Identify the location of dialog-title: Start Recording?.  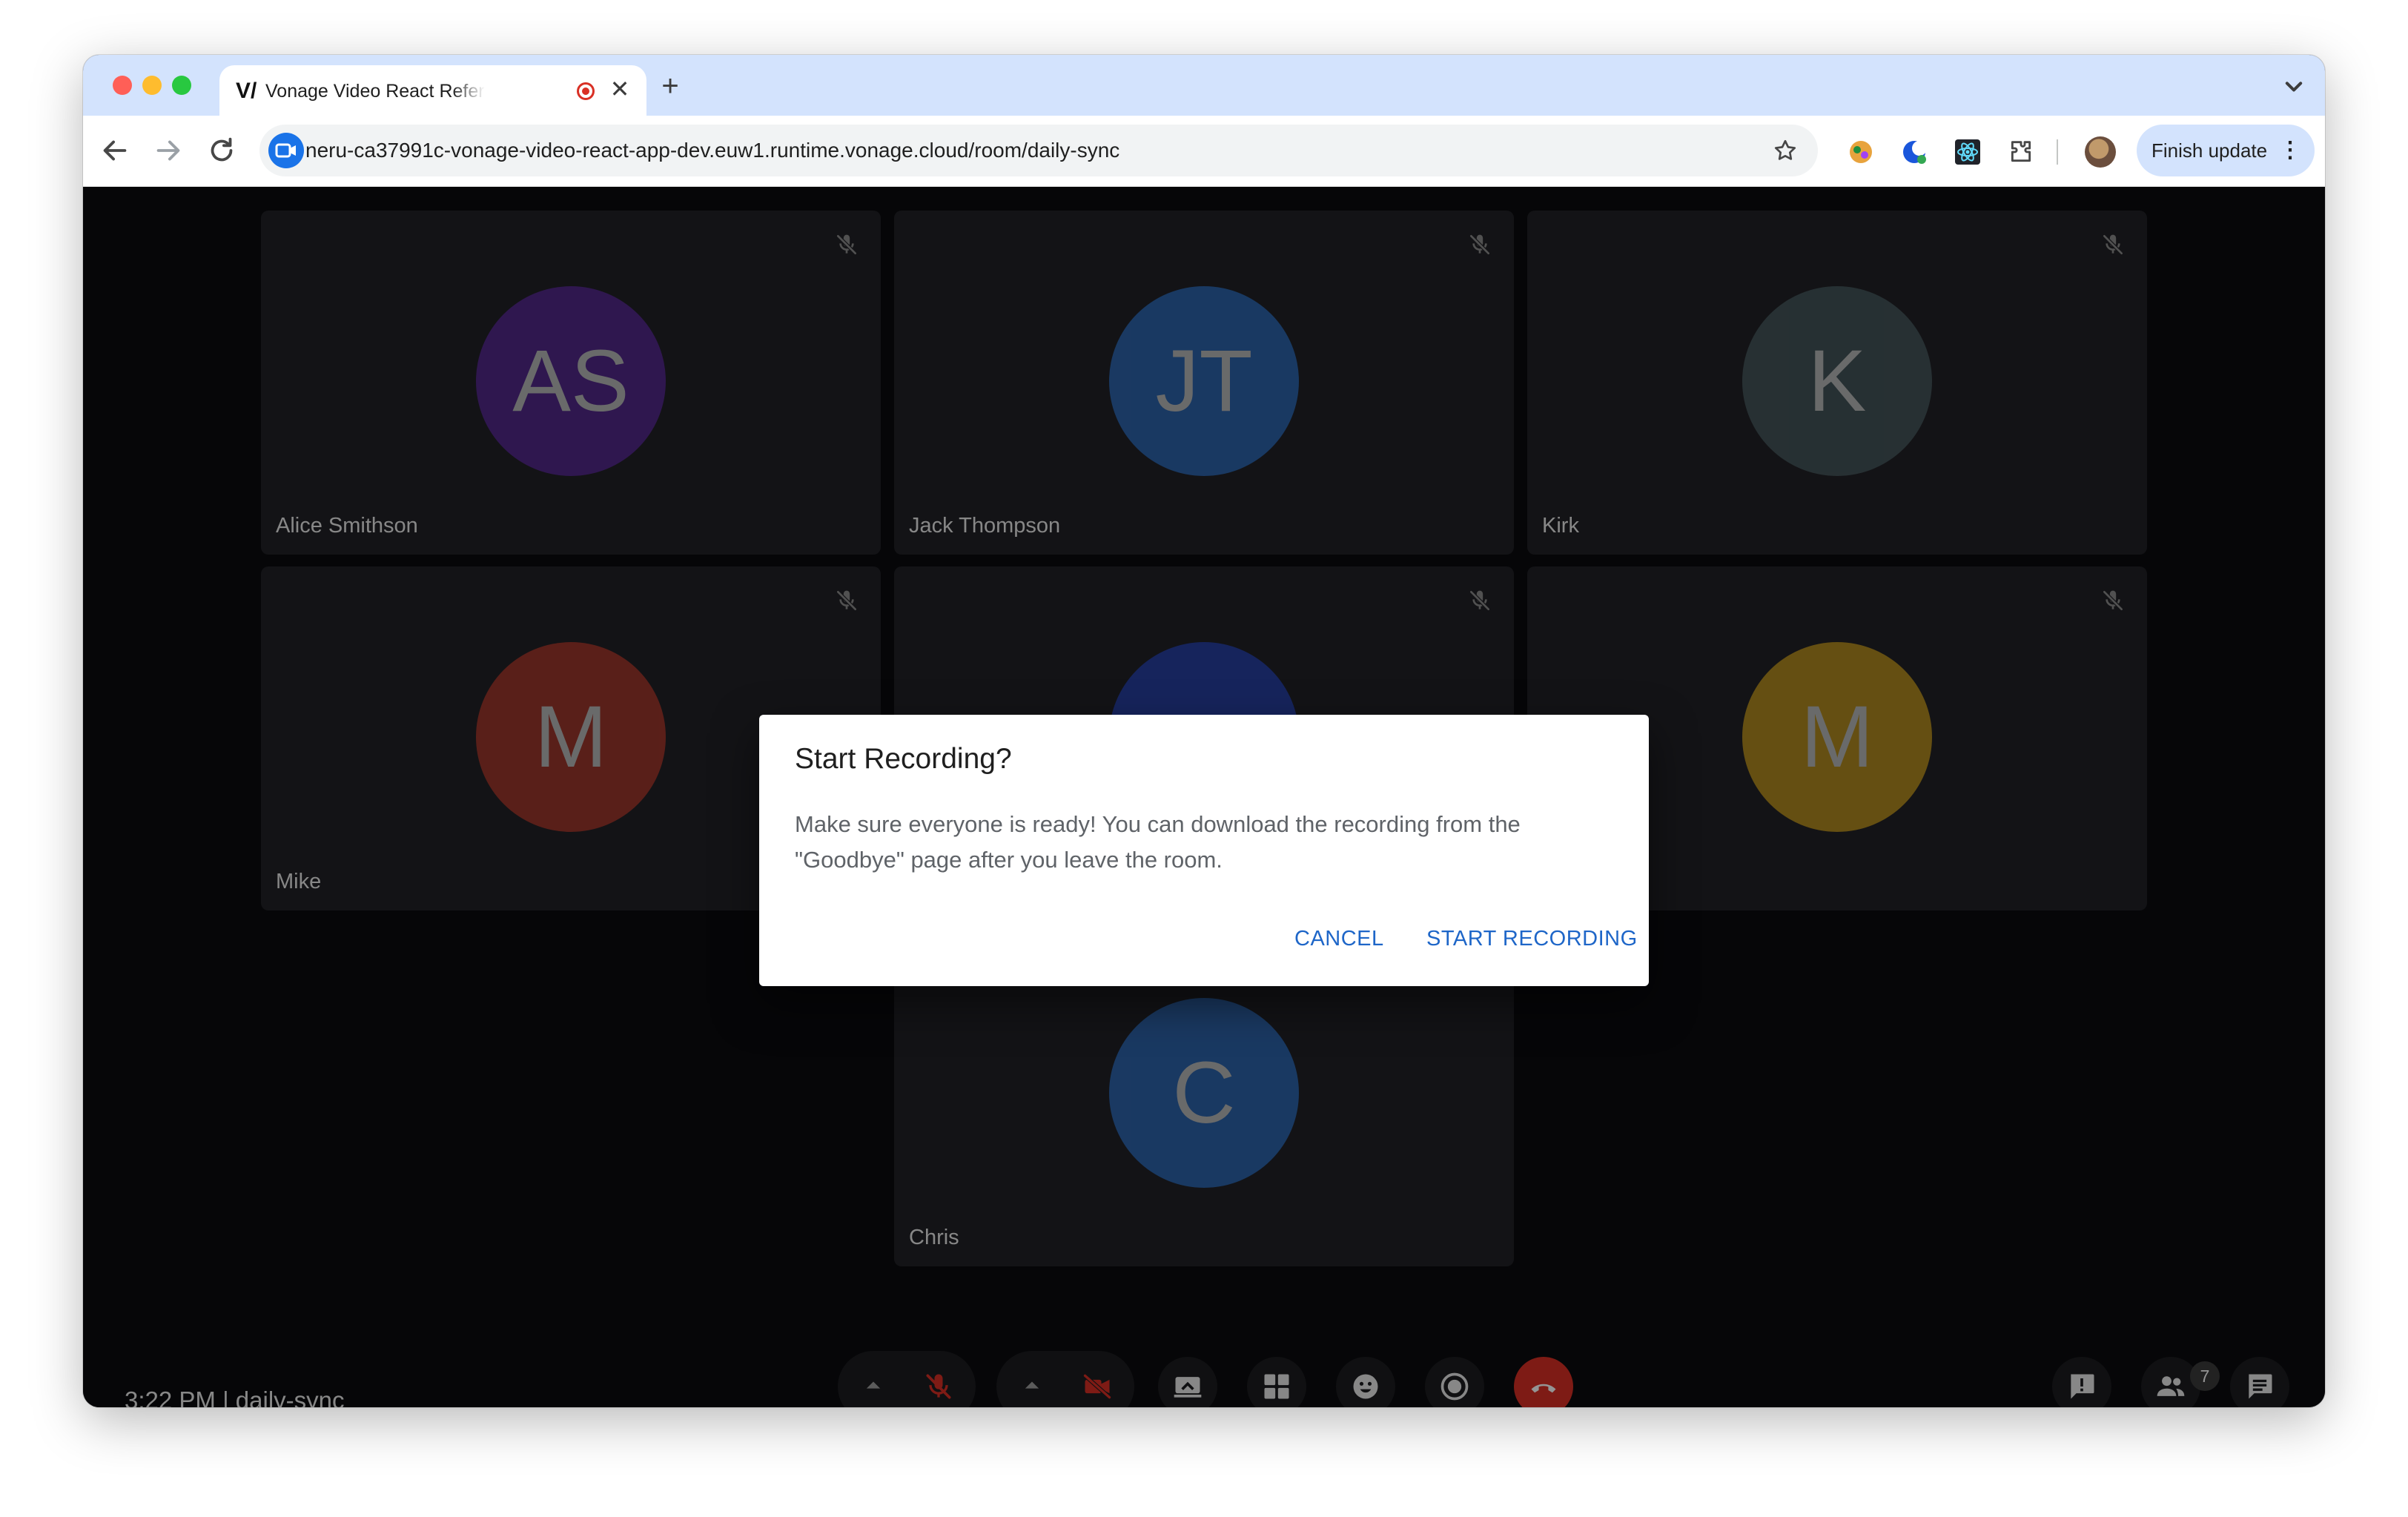
(903, 759).